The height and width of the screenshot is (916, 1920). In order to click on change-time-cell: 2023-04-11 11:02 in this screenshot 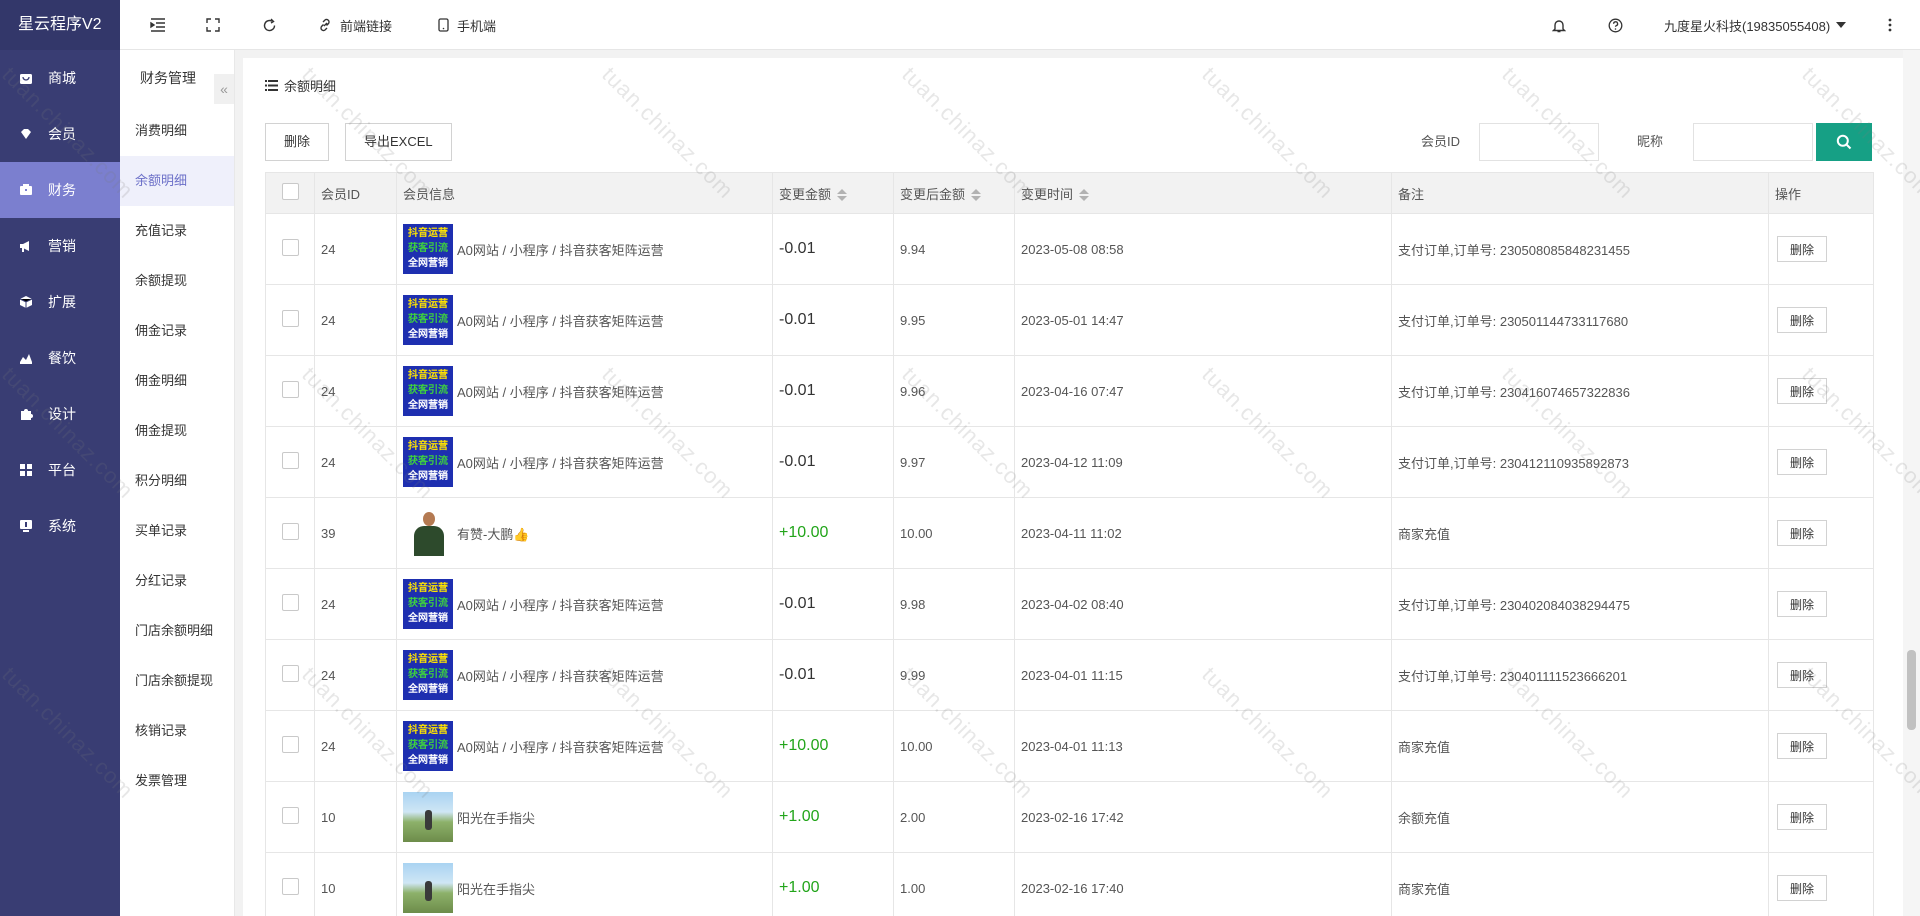, I will do `click(1203, 533)`.